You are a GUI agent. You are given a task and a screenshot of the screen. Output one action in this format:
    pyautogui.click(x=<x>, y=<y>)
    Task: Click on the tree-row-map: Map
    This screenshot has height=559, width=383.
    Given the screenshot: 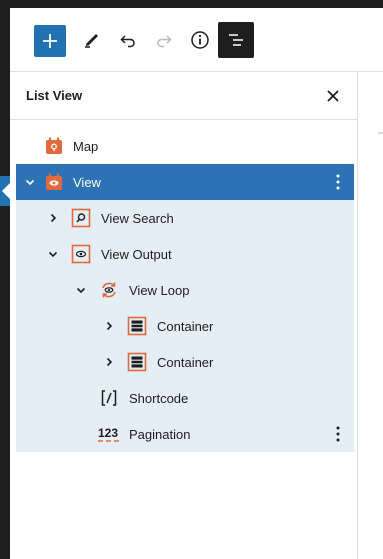 What is the action you would take?
    pyautogui.click(x=185, y=146)
    